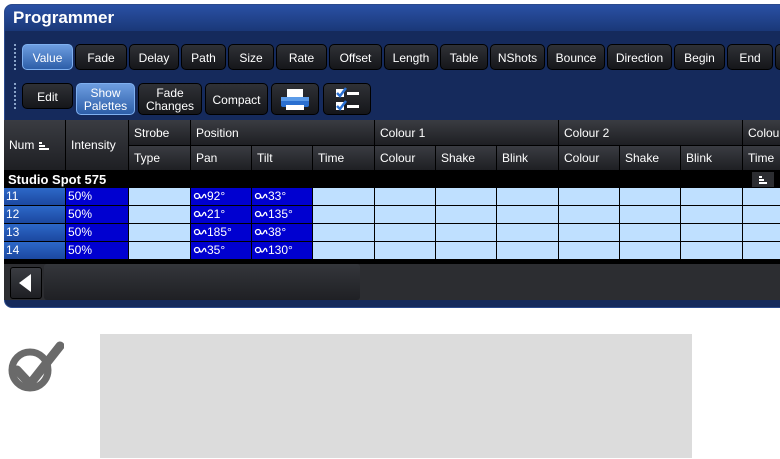 Image resolution: width=780 pixels, height=459 pixels. What do you see at coordinates (355, 57) in the screenshot?
I see `offset-button: Offset` at bounding box center [355, 57].